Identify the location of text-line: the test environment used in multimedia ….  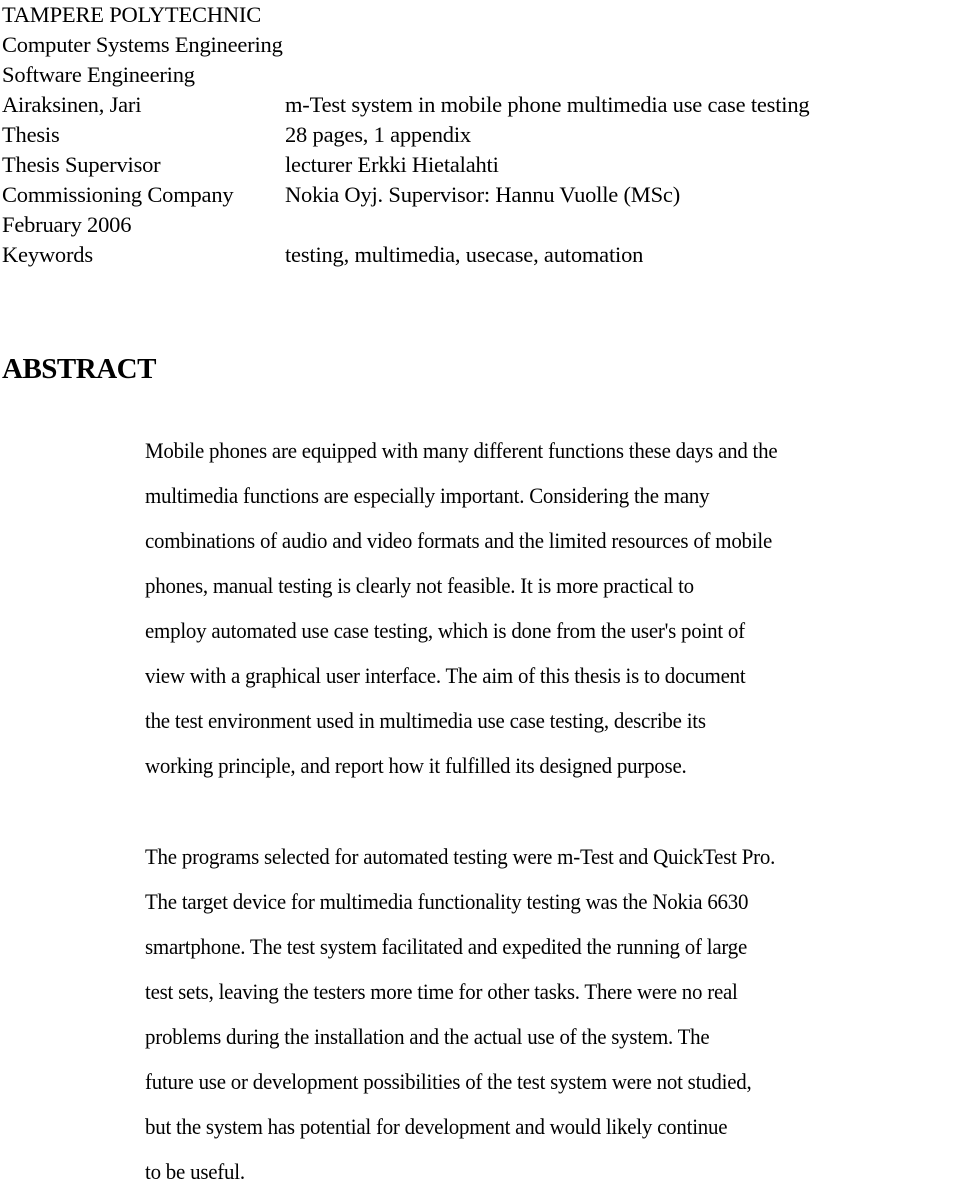
(425, 720).